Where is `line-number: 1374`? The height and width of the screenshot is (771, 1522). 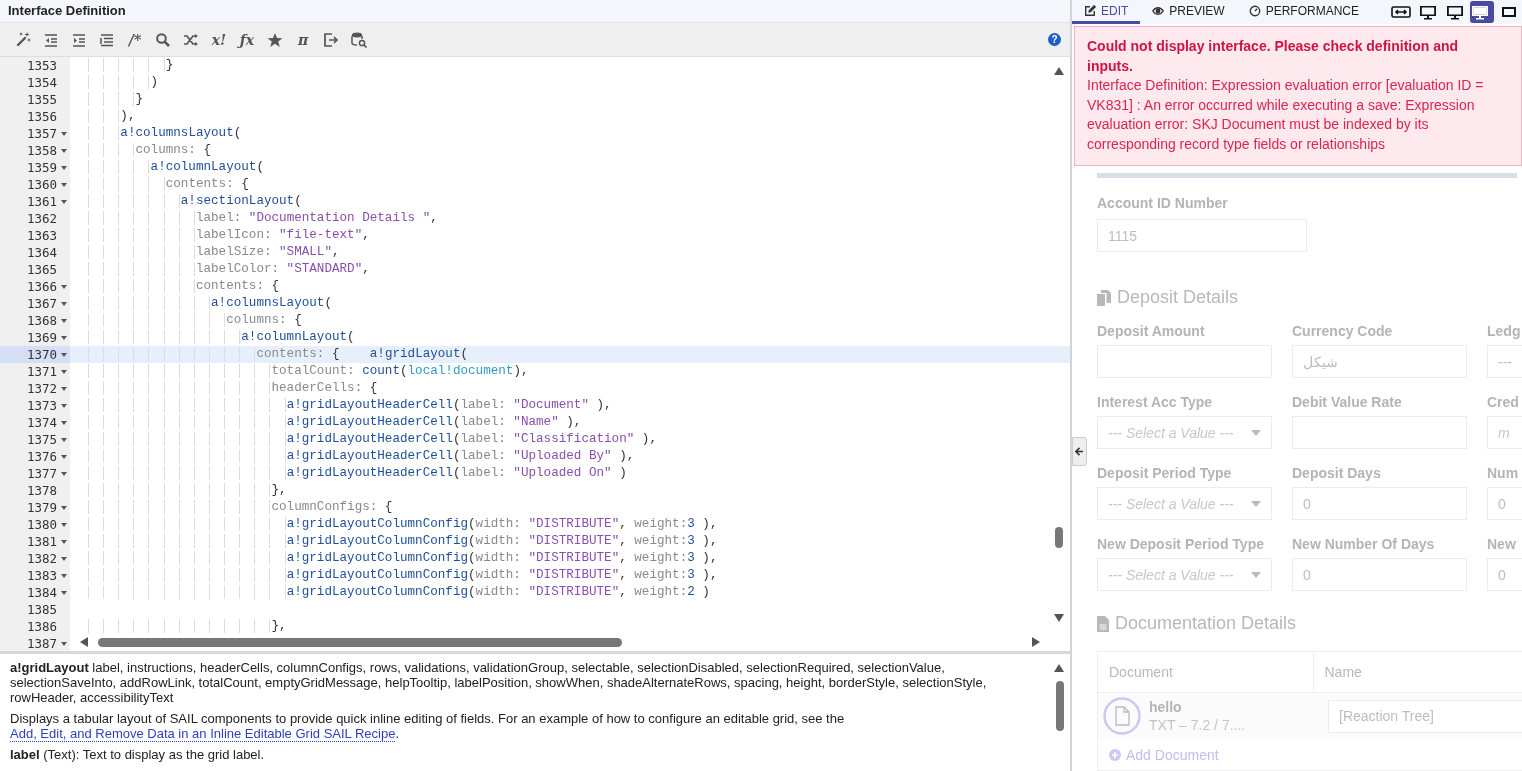
line-number: 1374 is located at coordinates (41, 422).